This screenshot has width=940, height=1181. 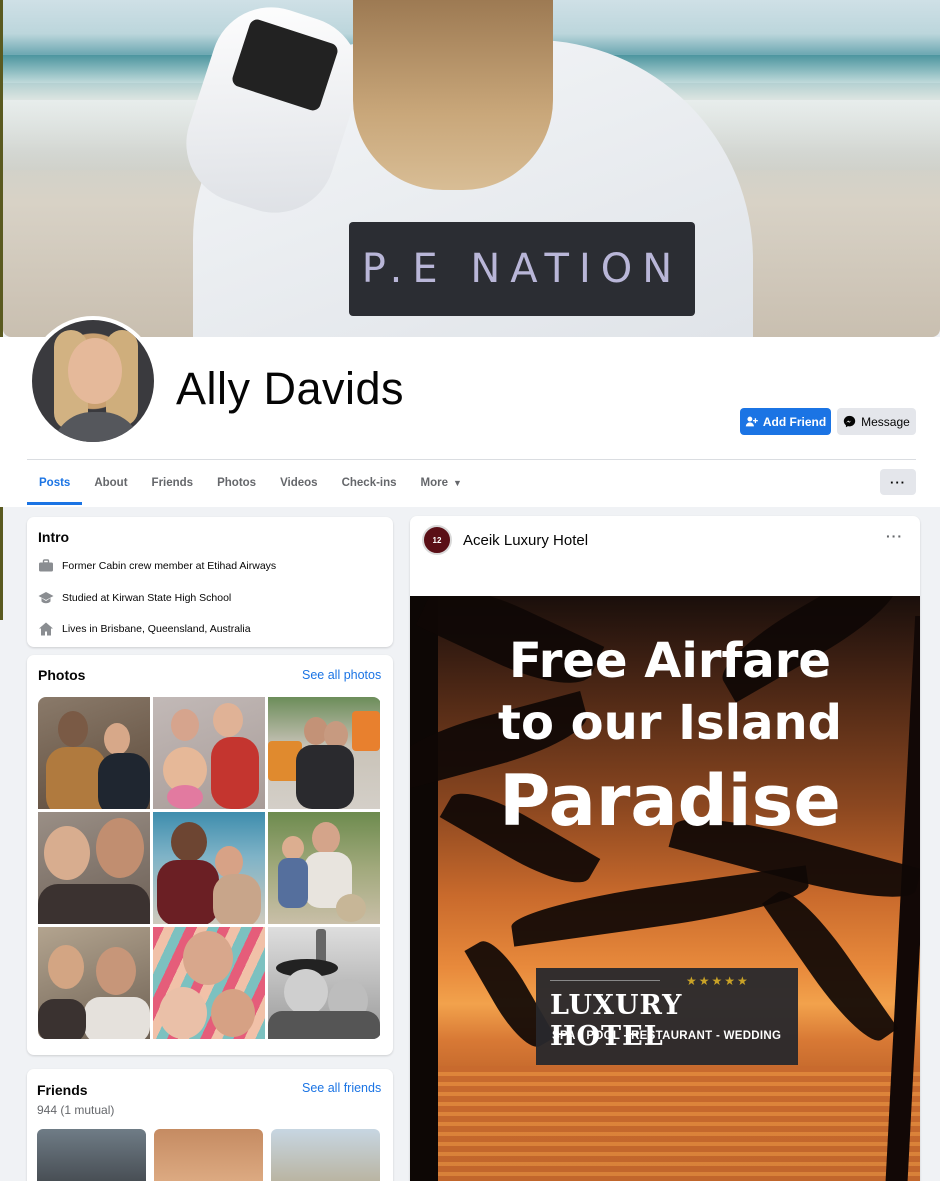 What do you see at coordinates (341, 1088) in the screenshot?
I see `see-all-friends-link: See all friends` at bounding box center [341, 1088].